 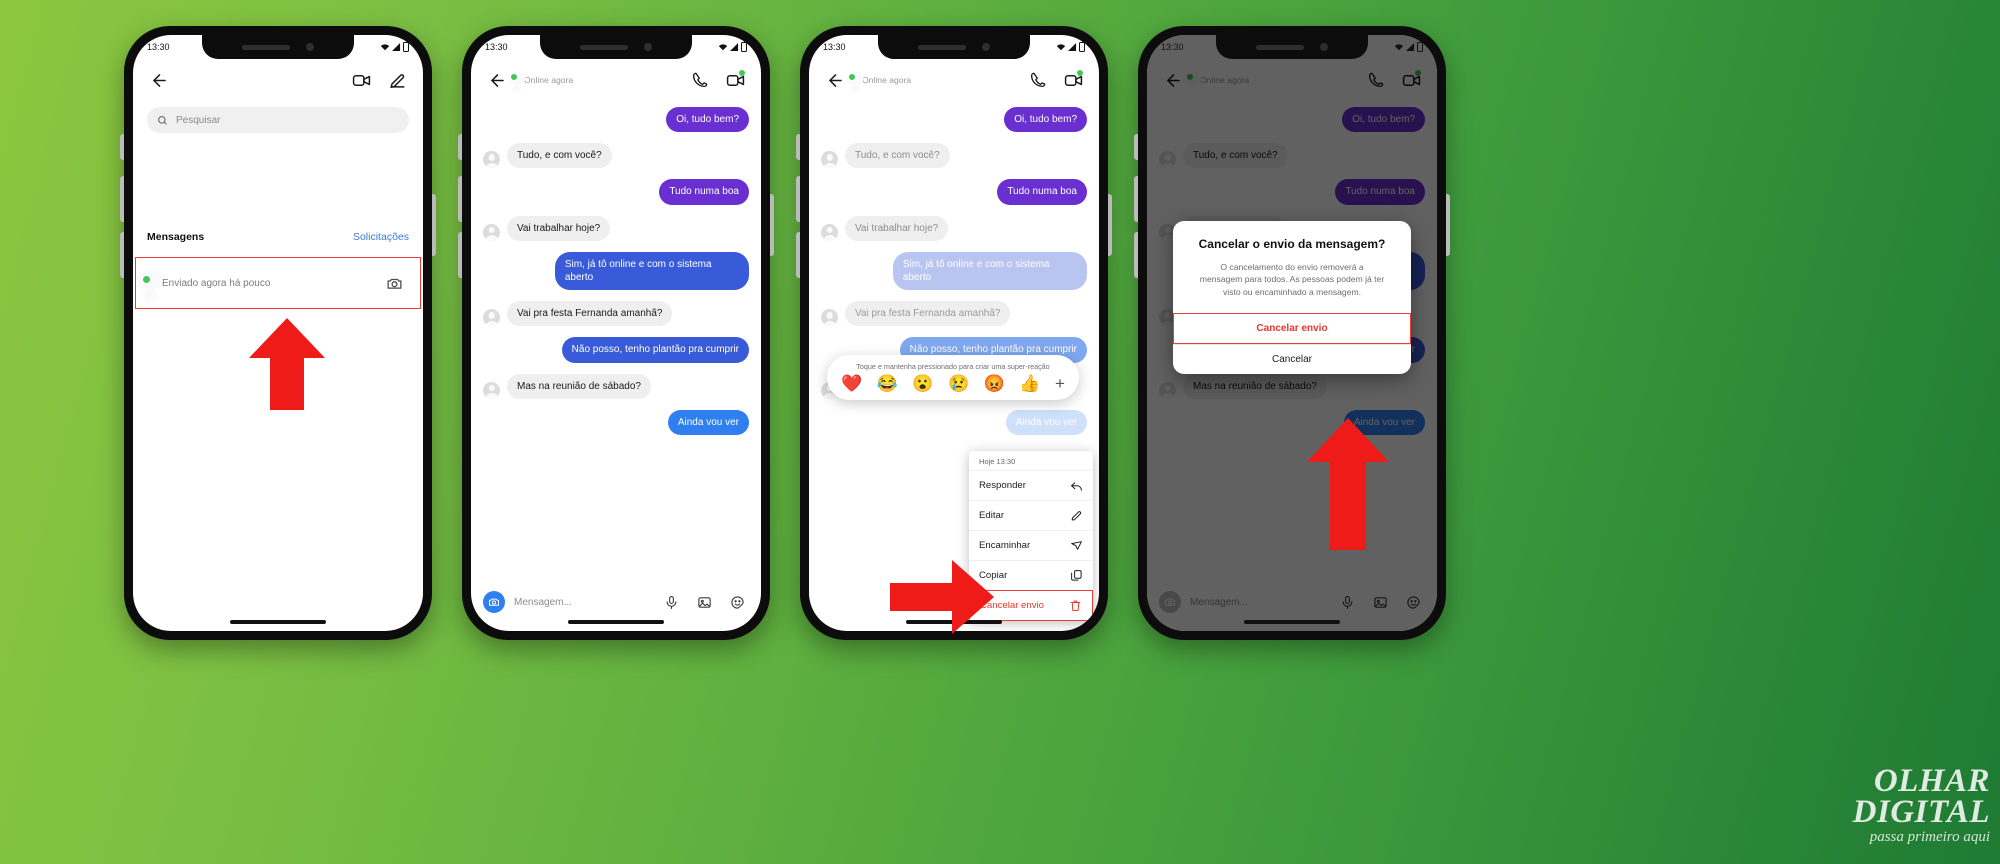 What do you see at coordinates (1292, 329) in the screenshot?
I see `confirm-cancel-send-button: Cancelar envio` at bounding box center [1292, 329].